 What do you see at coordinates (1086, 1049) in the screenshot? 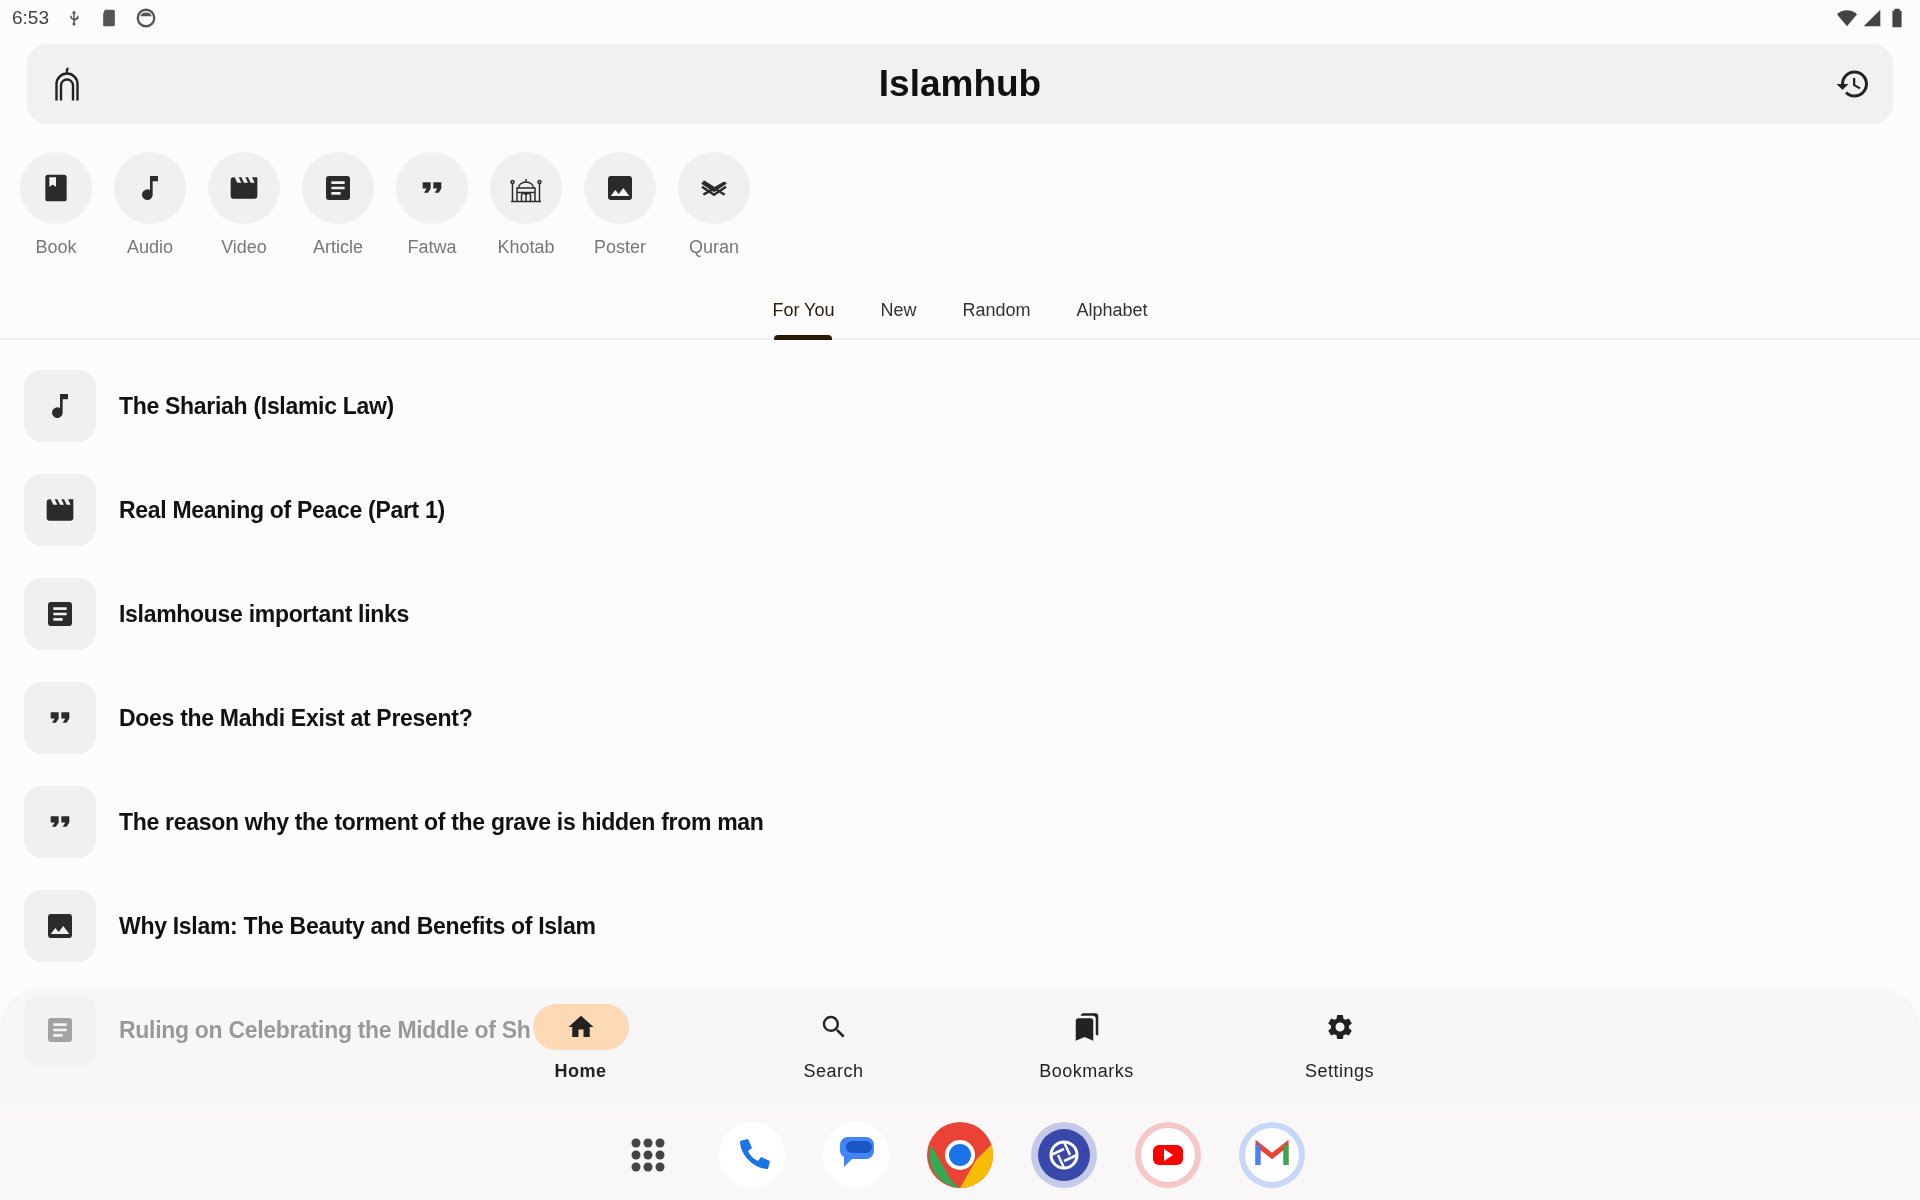
I see `nav-item: Bookmarks` at bounding box center [1086, 1049].